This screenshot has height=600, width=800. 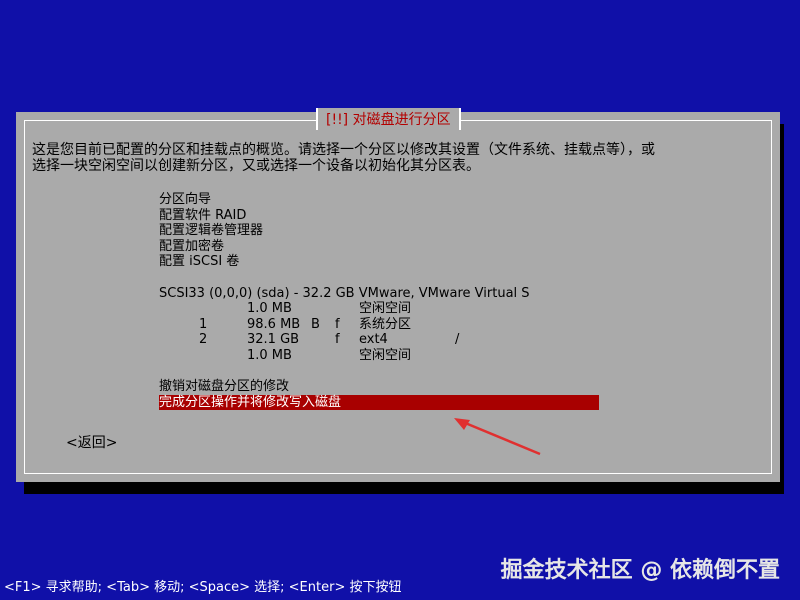 What do you see at coordinates (379, 247) in the screenshot?
I see `menu-item-encrypted-volumes: 配置加密卷` at bounding box center [379, 247].